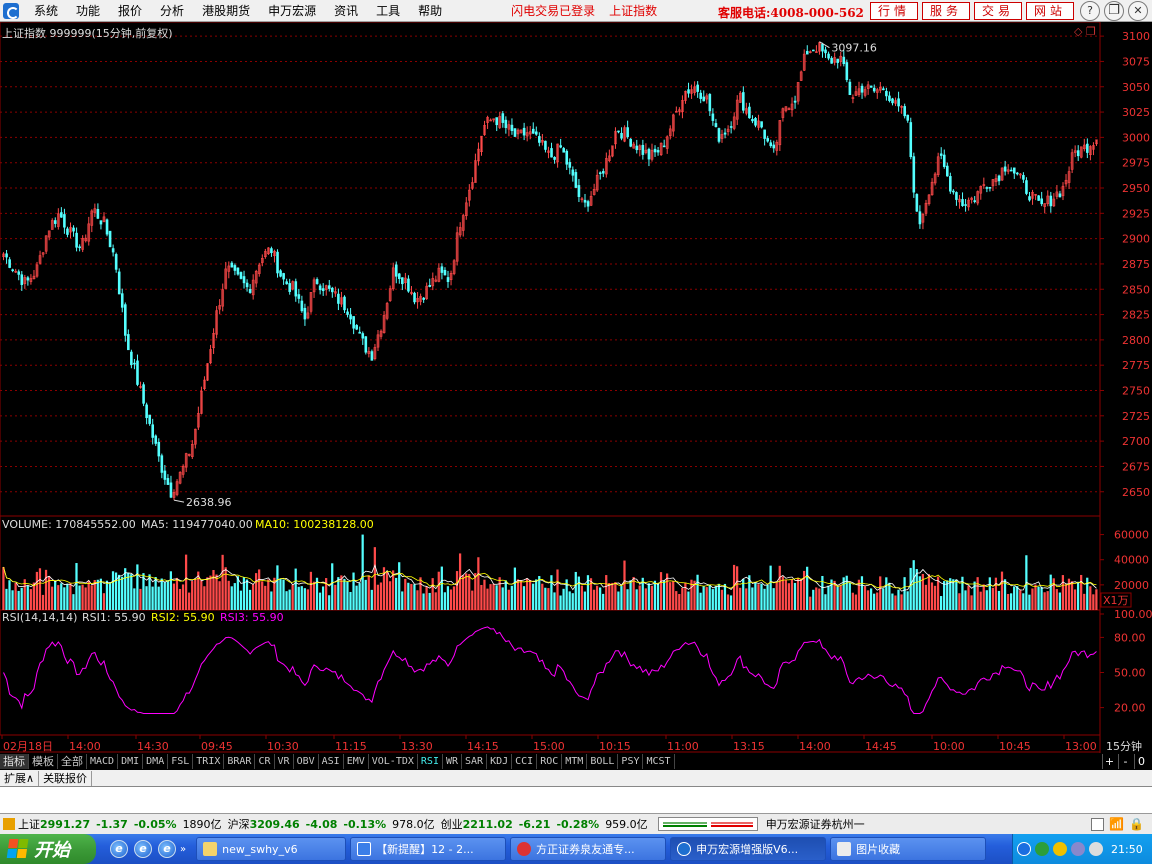 The image size is (1152, 864). I want to click on menu-help: 帮助, so click(430, 11).